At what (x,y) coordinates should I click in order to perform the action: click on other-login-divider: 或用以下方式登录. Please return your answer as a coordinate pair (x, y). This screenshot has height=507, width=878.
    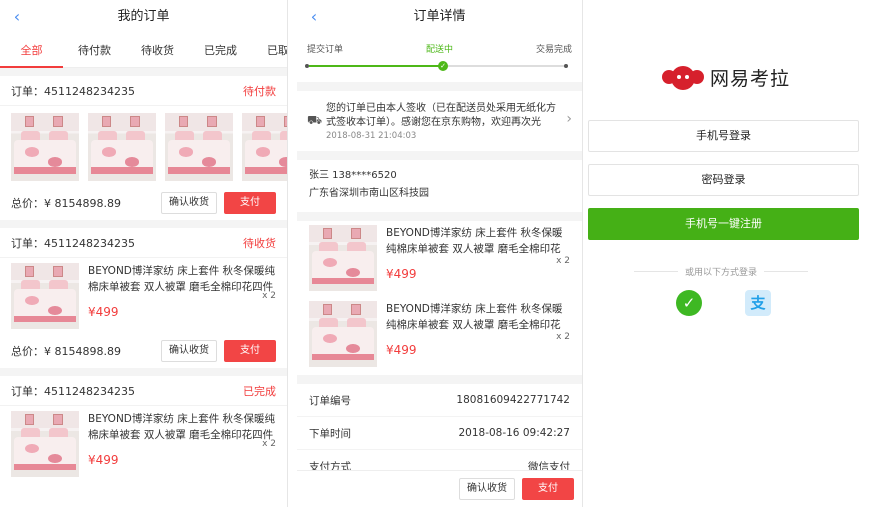
    Looking at the image, I should click on (721, 271).